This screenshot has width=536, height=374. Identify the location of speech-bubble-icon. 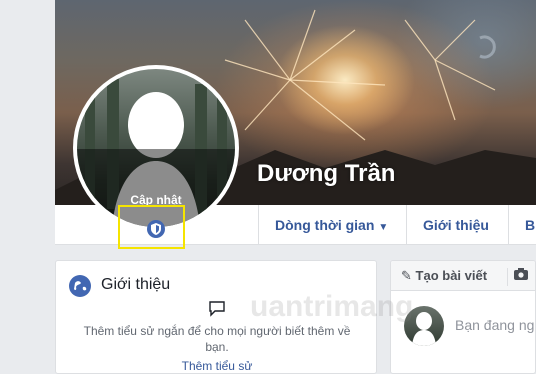
(217, 309).